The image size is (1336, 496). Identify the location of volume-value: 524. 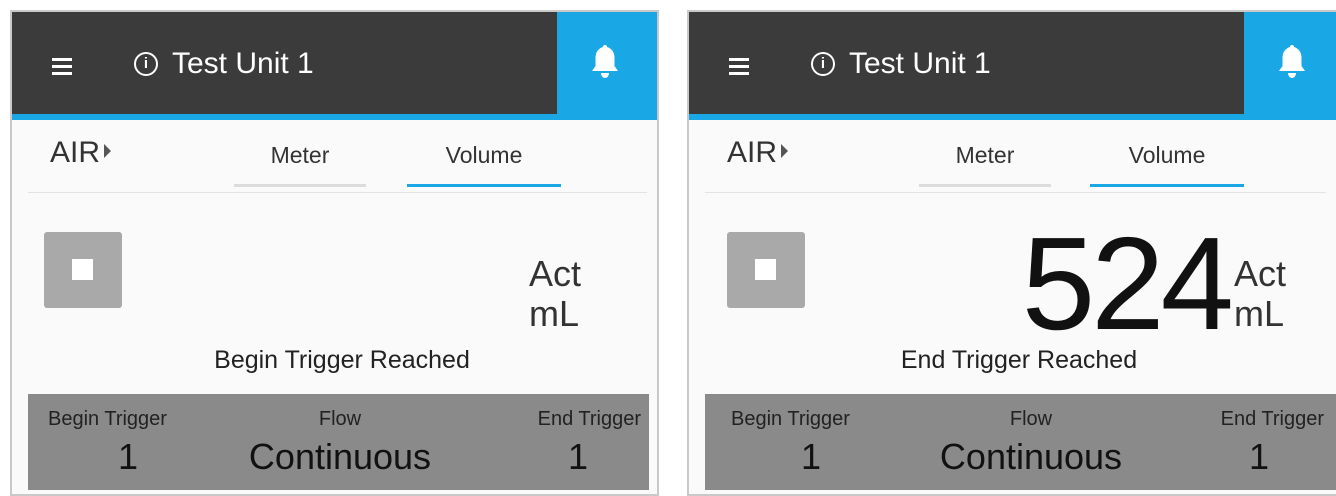
(1127, 283).